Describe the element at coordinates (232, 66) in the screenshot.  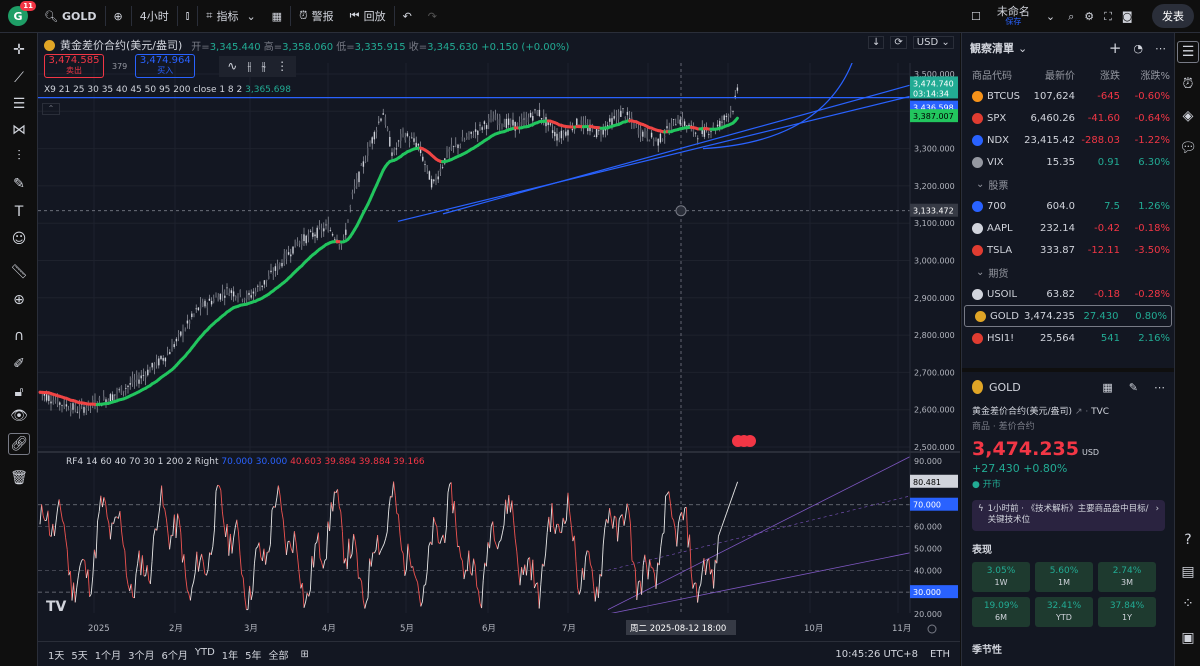
I see `brush-icon: ∿` at that location.